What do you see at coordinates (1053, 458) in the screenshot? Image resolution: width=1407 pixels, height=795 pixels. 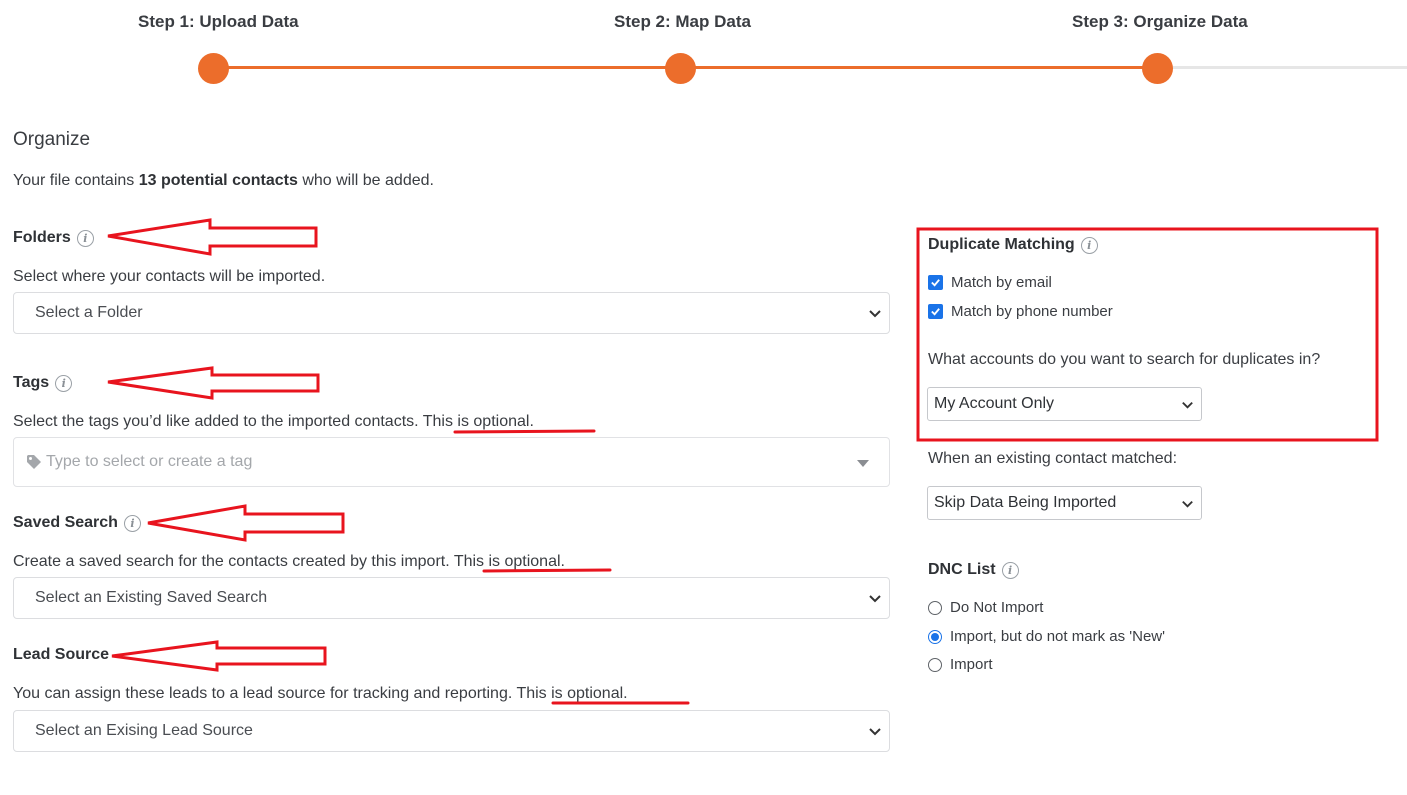 I see `existing-contact-label: When an existing contact matched:` at bounding box center [1053, 458].